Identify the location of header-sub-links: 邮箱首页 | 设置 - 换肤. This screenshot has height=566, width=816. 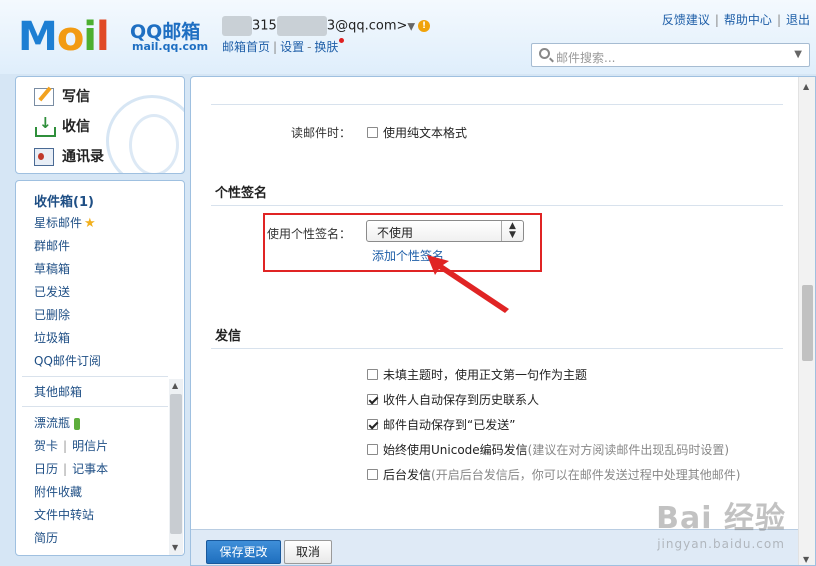
(283, 46).